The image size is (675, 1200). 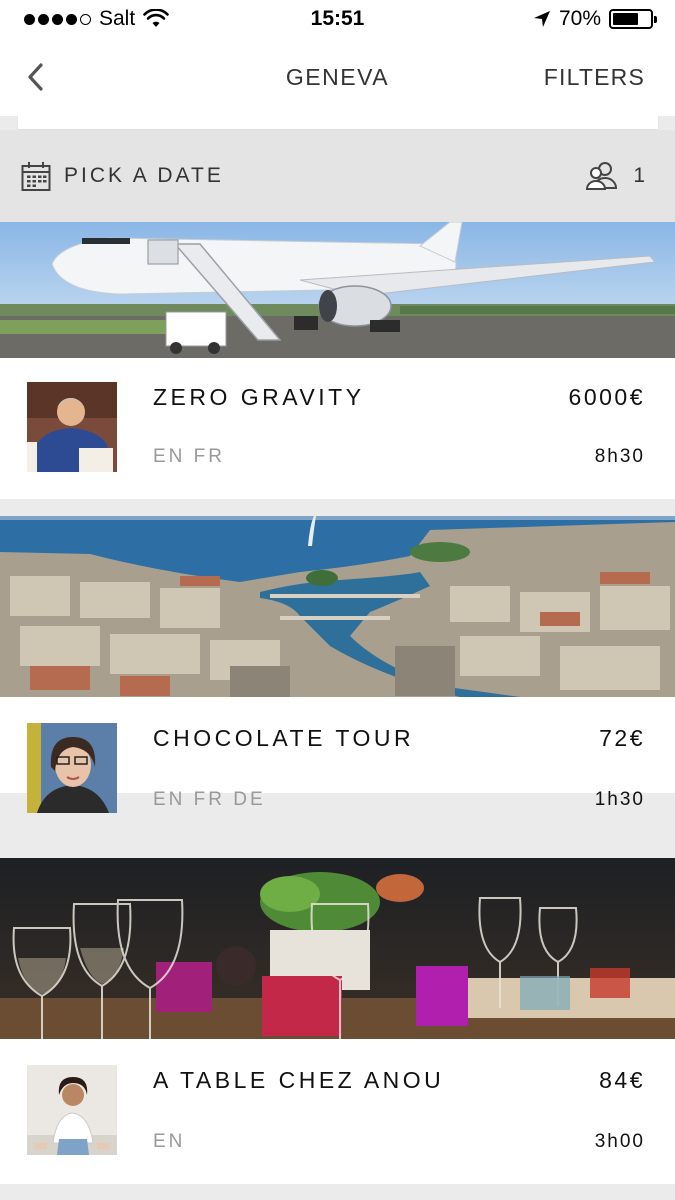 What do you see at coordinates (337, 1111) in the screenshot?
I see `experience-info: A TABLE CHEZ ANOU 84€ EN 3h00` at bounding box center [337, 1111].